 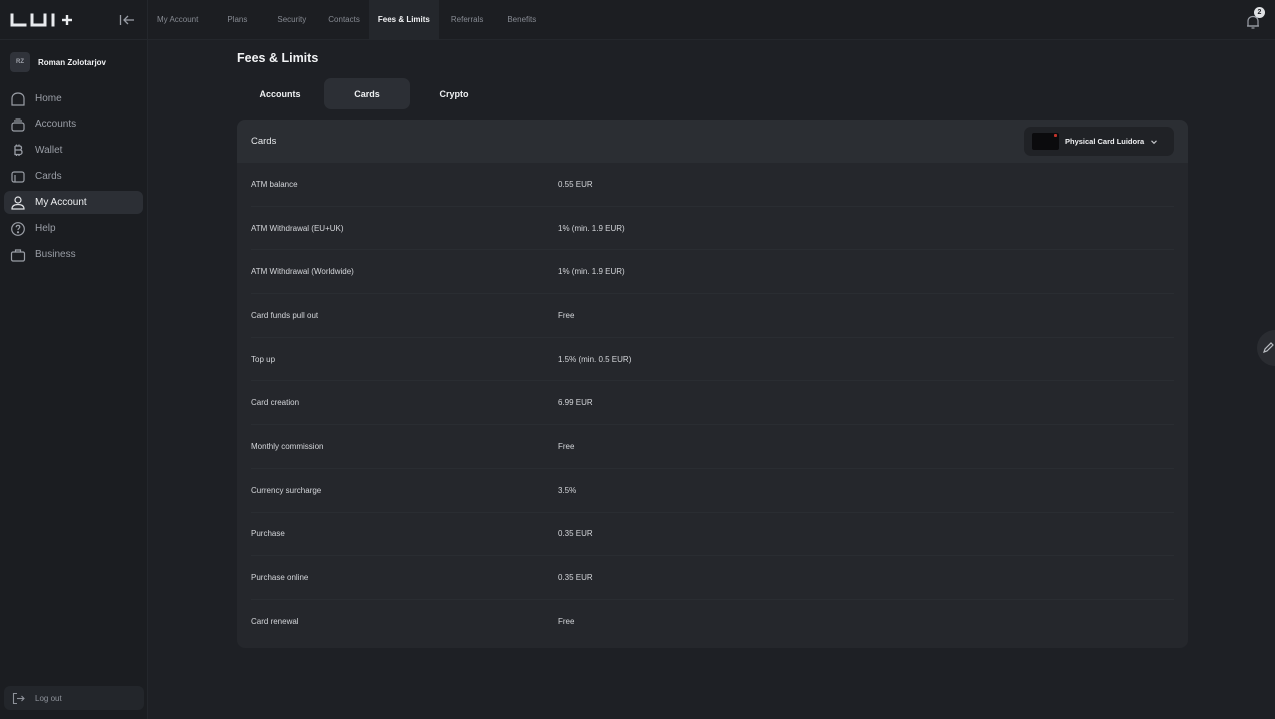 I want to click on table-row: ATM Withdrawal (EU+UK) 1% (min. 1.9 EUR), so click(x=712, y=229).